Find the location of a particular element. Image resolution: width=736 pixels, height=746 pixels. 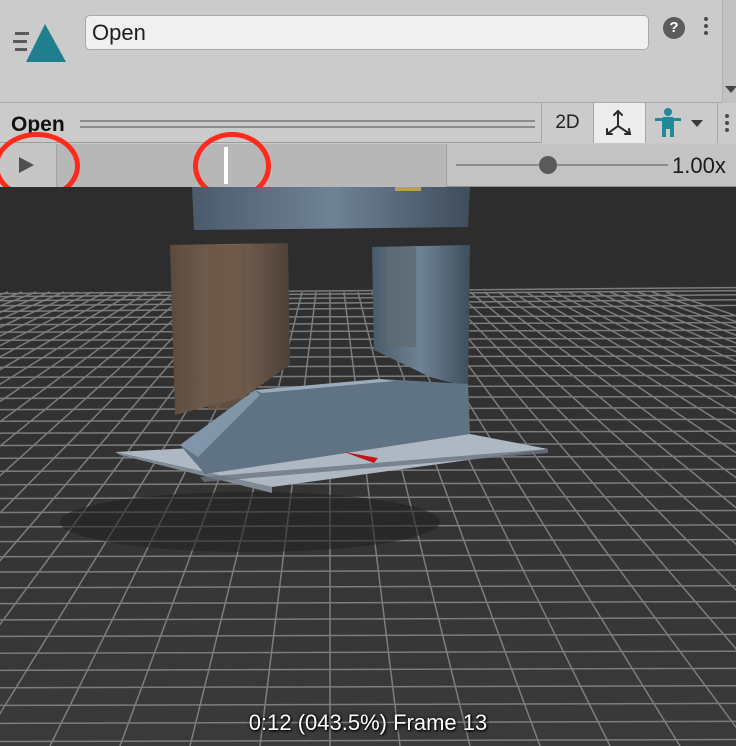

avatar-dropdown-button is located at coordinates (681, 123).